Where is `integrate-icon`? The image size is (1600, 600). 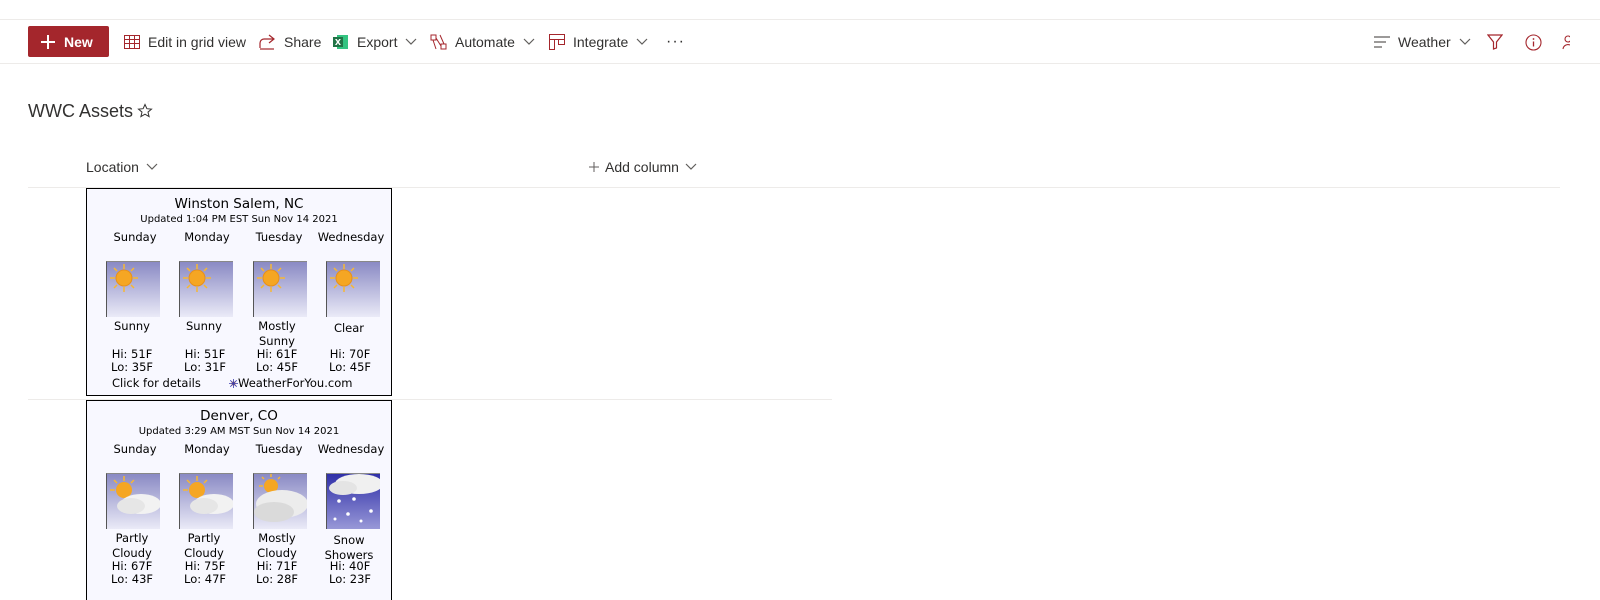 integrate-icon is located at coordinates (557, 42).